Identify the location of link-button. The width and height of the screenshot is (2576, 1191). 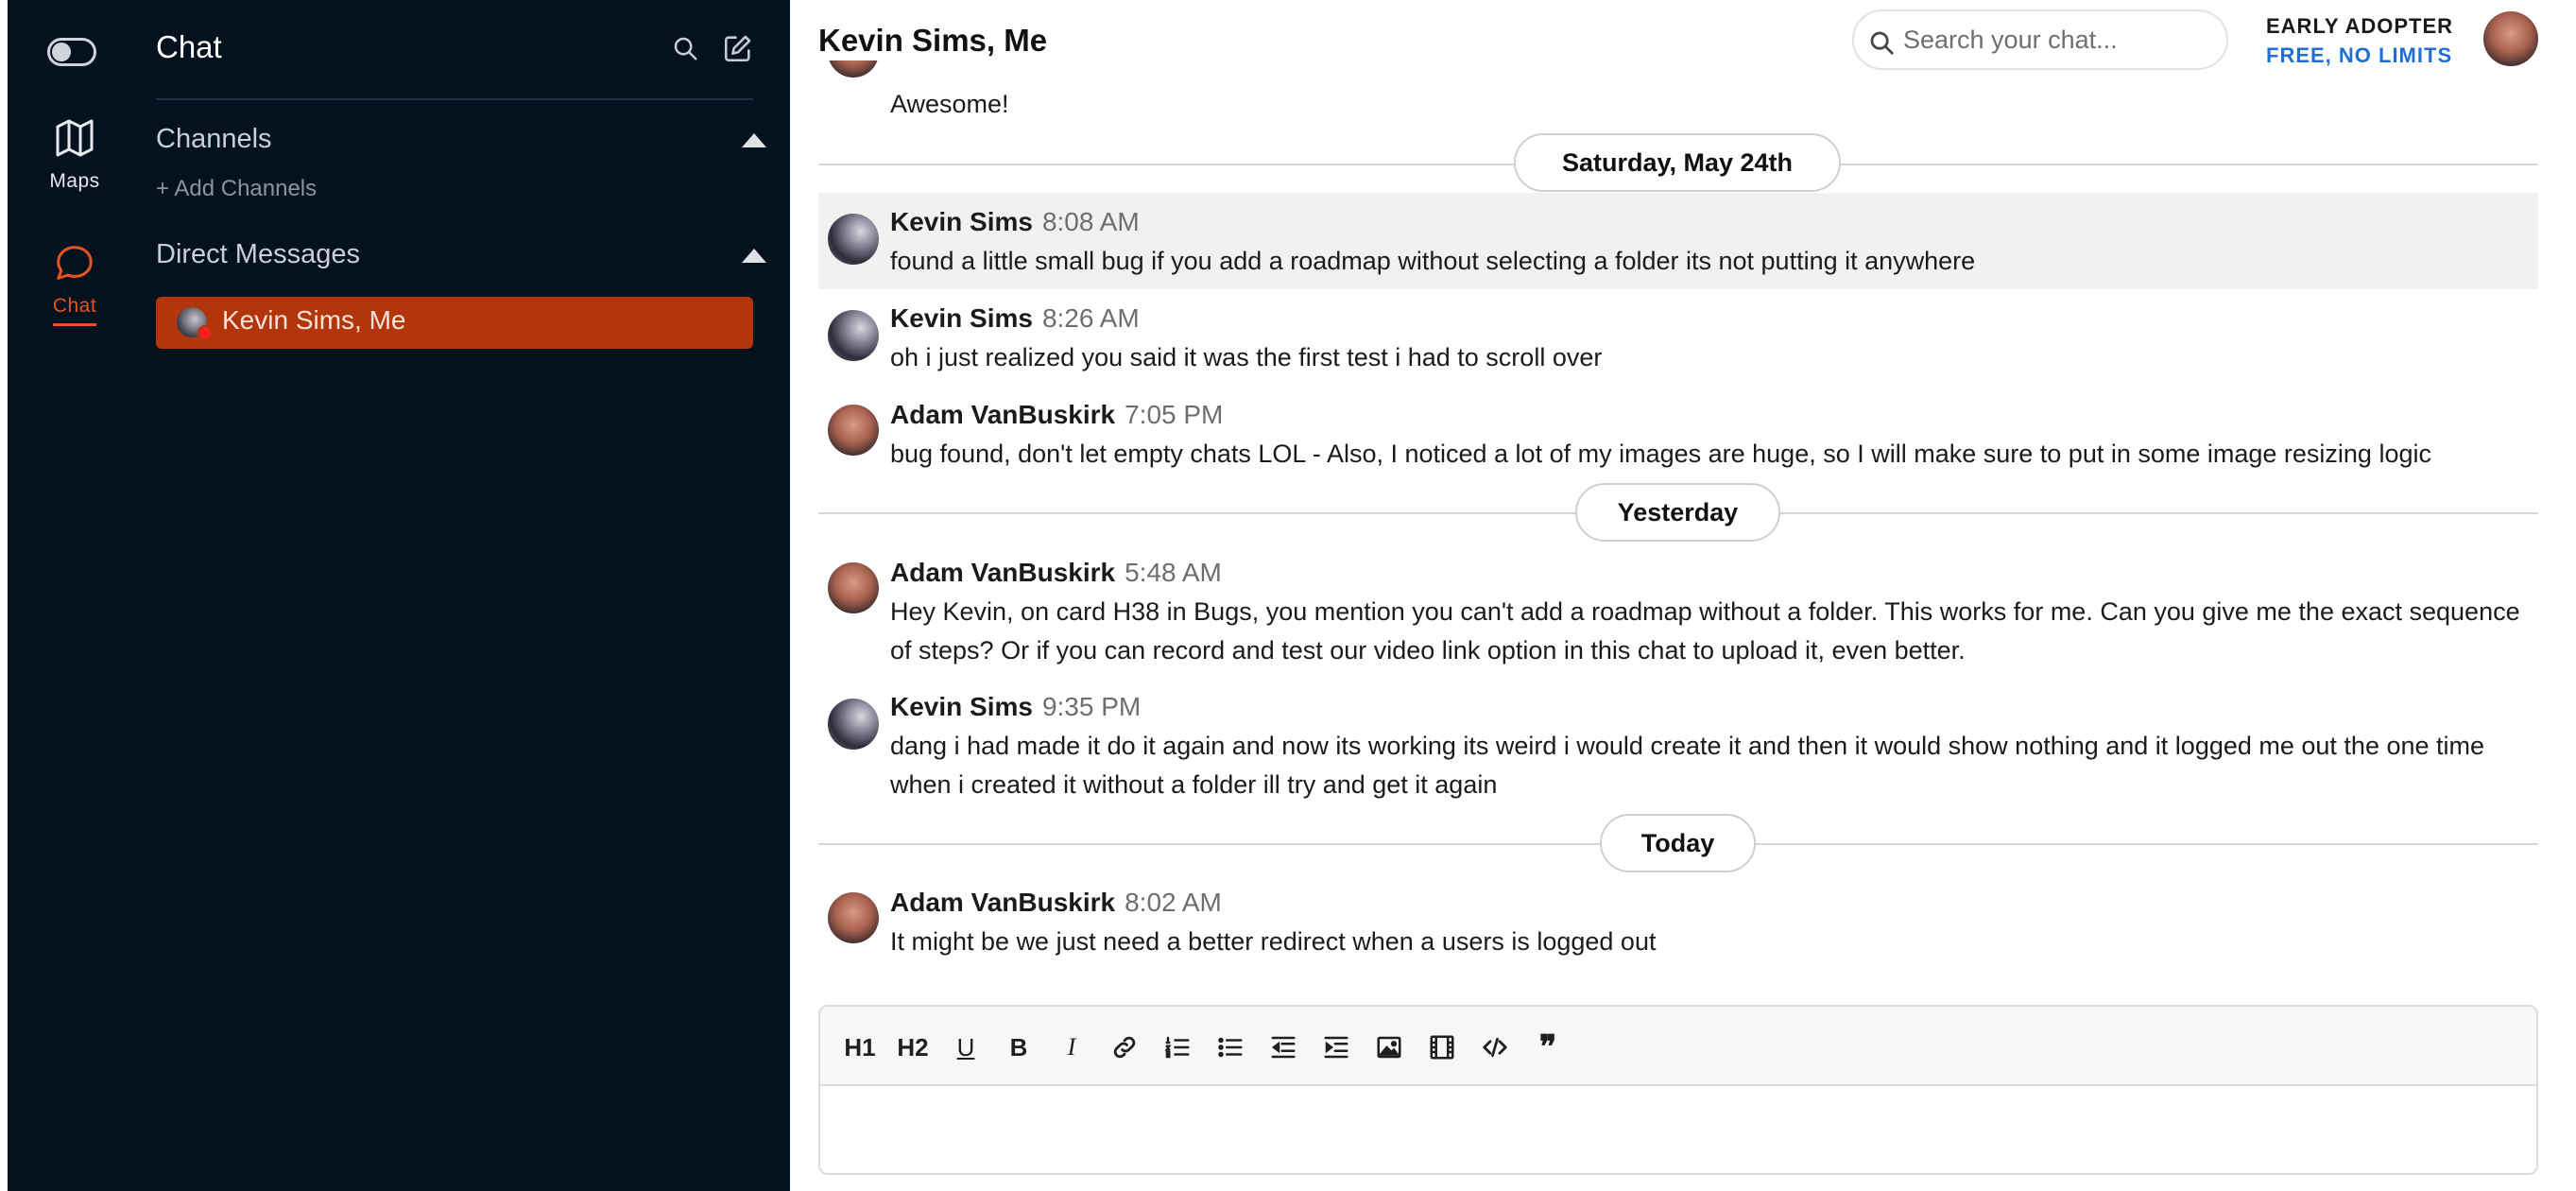
(1124, 1047).